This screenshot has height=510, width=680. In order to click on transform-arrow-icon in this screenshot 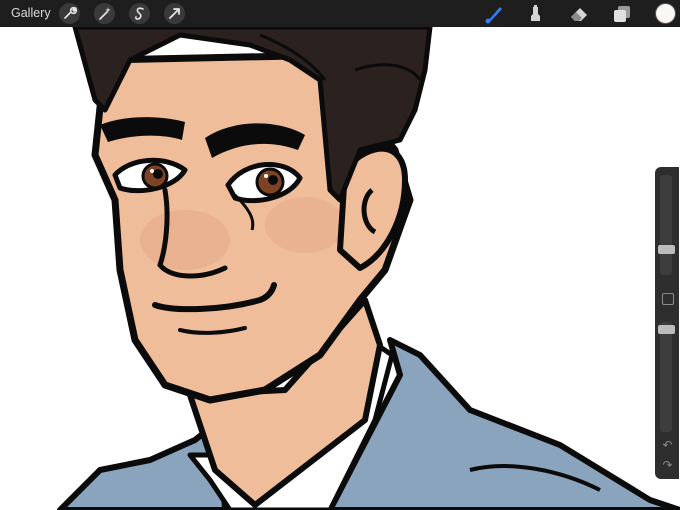, I will do `click(174, 13)`.